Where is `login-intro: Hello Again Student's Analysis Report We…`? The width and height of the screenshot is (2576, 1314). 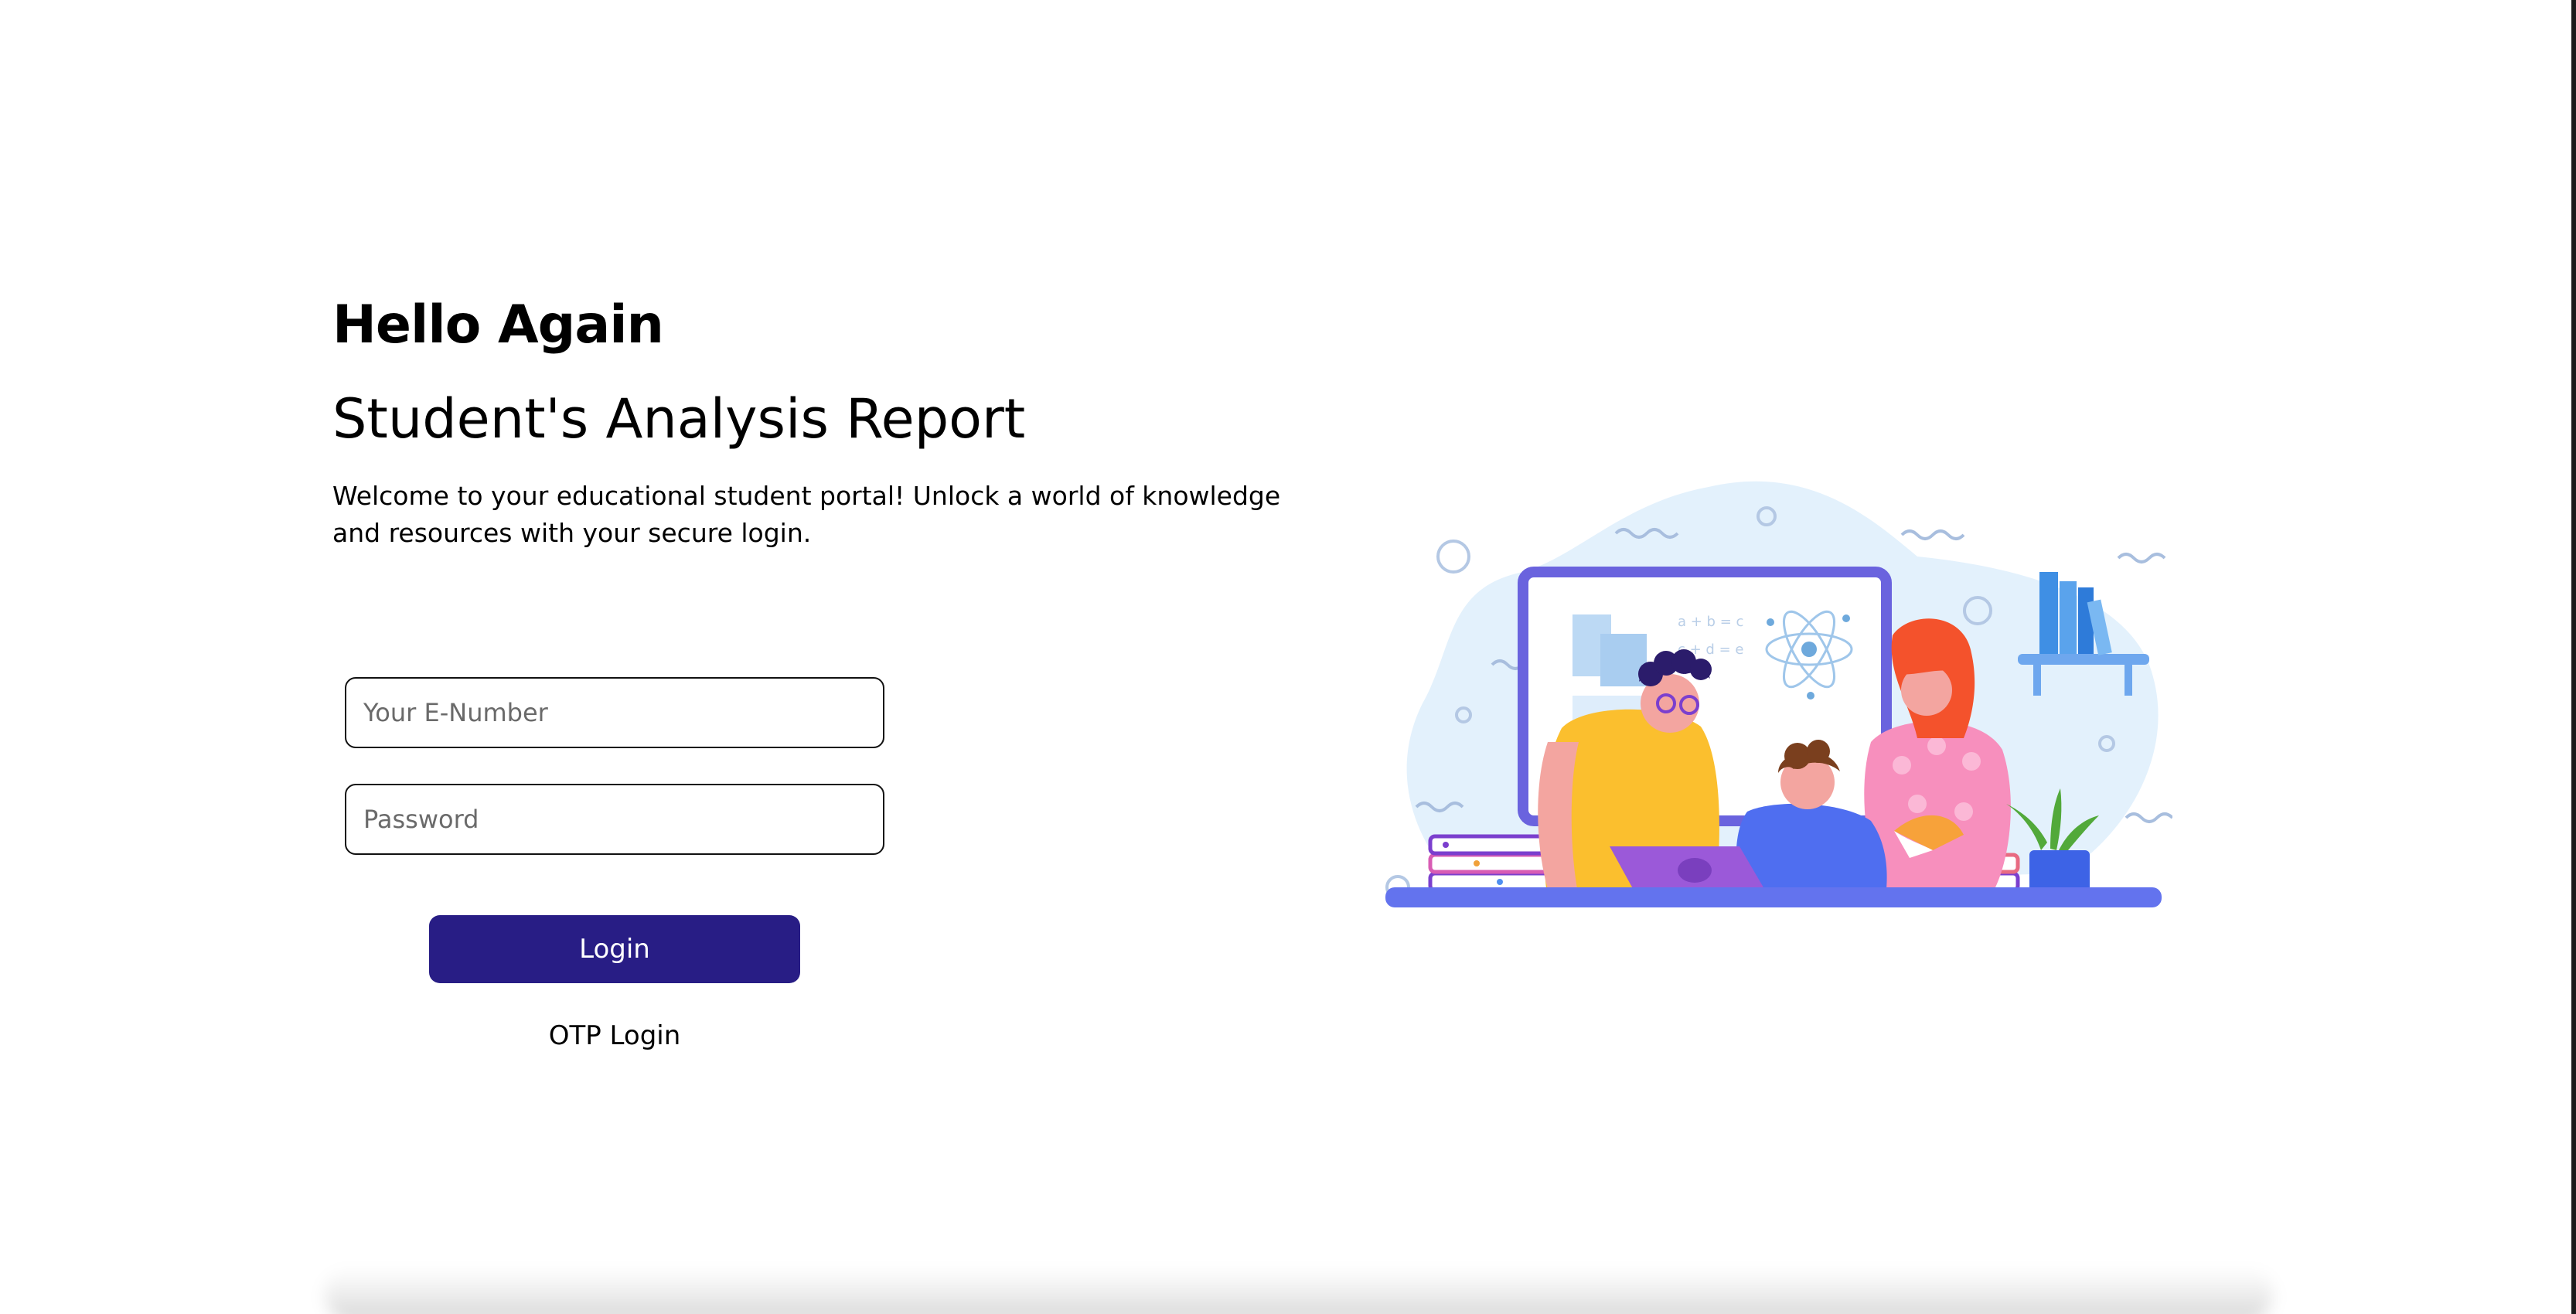 login-intro: Hello Again Student's Analysis Report We… is located at coordinates (835, 423).